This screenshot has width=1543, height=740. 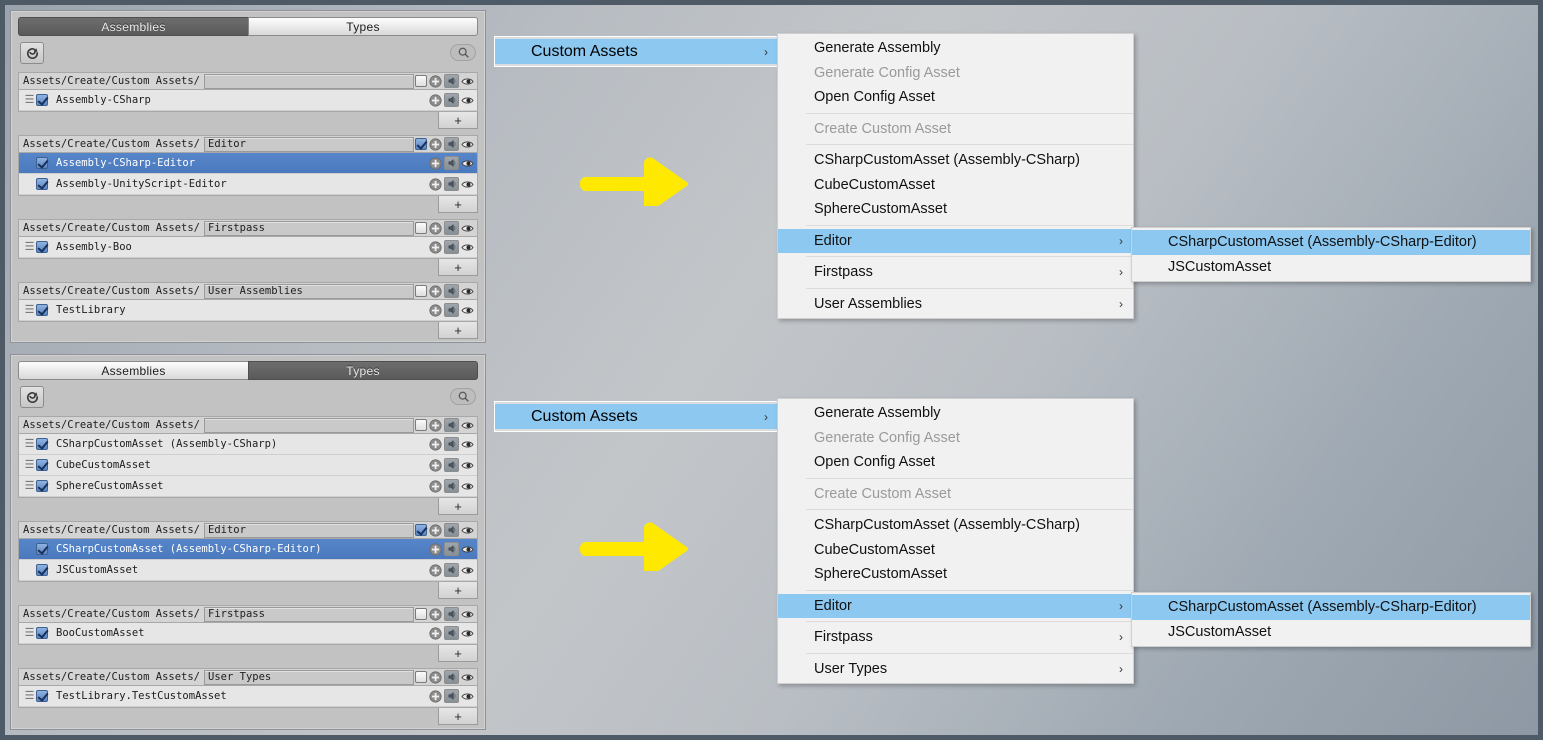 I want to click on list-item: ☰ TestLibrary.TestCustomAsset, so click(x=248, y=696).